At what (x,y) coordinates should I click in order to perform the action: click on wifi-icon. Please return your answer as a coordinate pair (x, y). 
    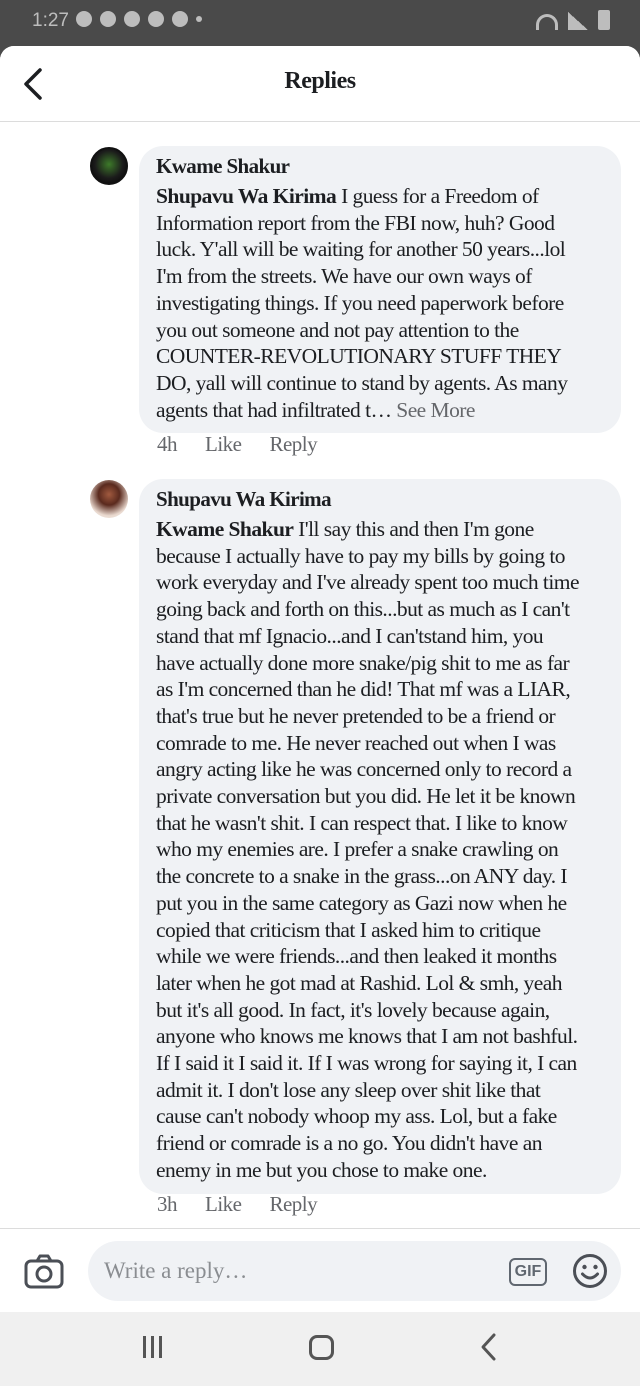
    Looking at the image, I should click on (547, 22).